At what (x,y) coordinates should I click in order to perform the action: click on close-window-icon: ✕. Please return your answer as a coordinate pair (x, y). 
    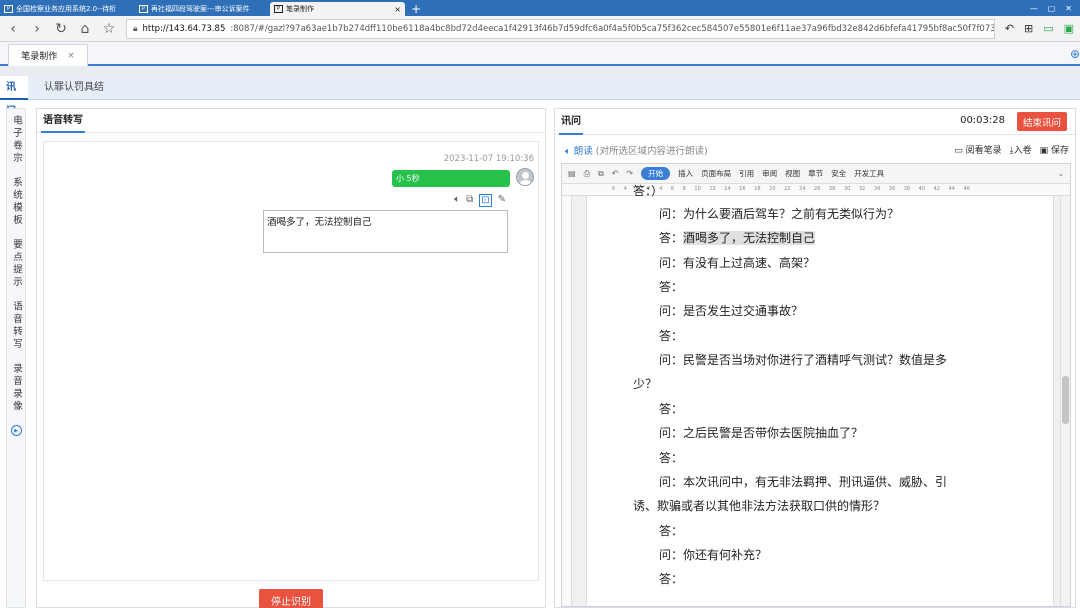
    Looking at the image, I should click on (1068, 8).